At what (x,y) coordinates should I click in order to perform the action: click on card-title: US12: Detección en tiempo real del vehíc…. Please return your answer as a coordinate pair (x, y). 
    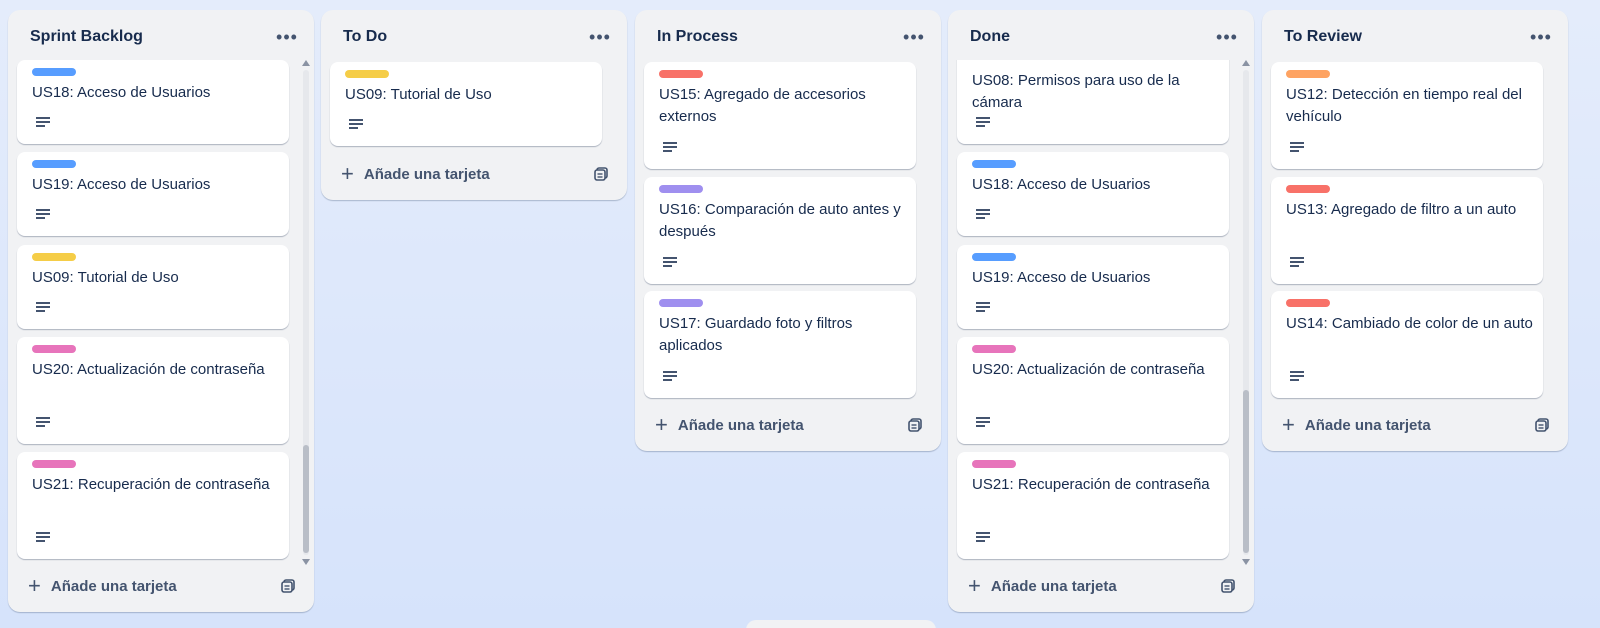
    Looking at the image, I should click on (1404, 105).